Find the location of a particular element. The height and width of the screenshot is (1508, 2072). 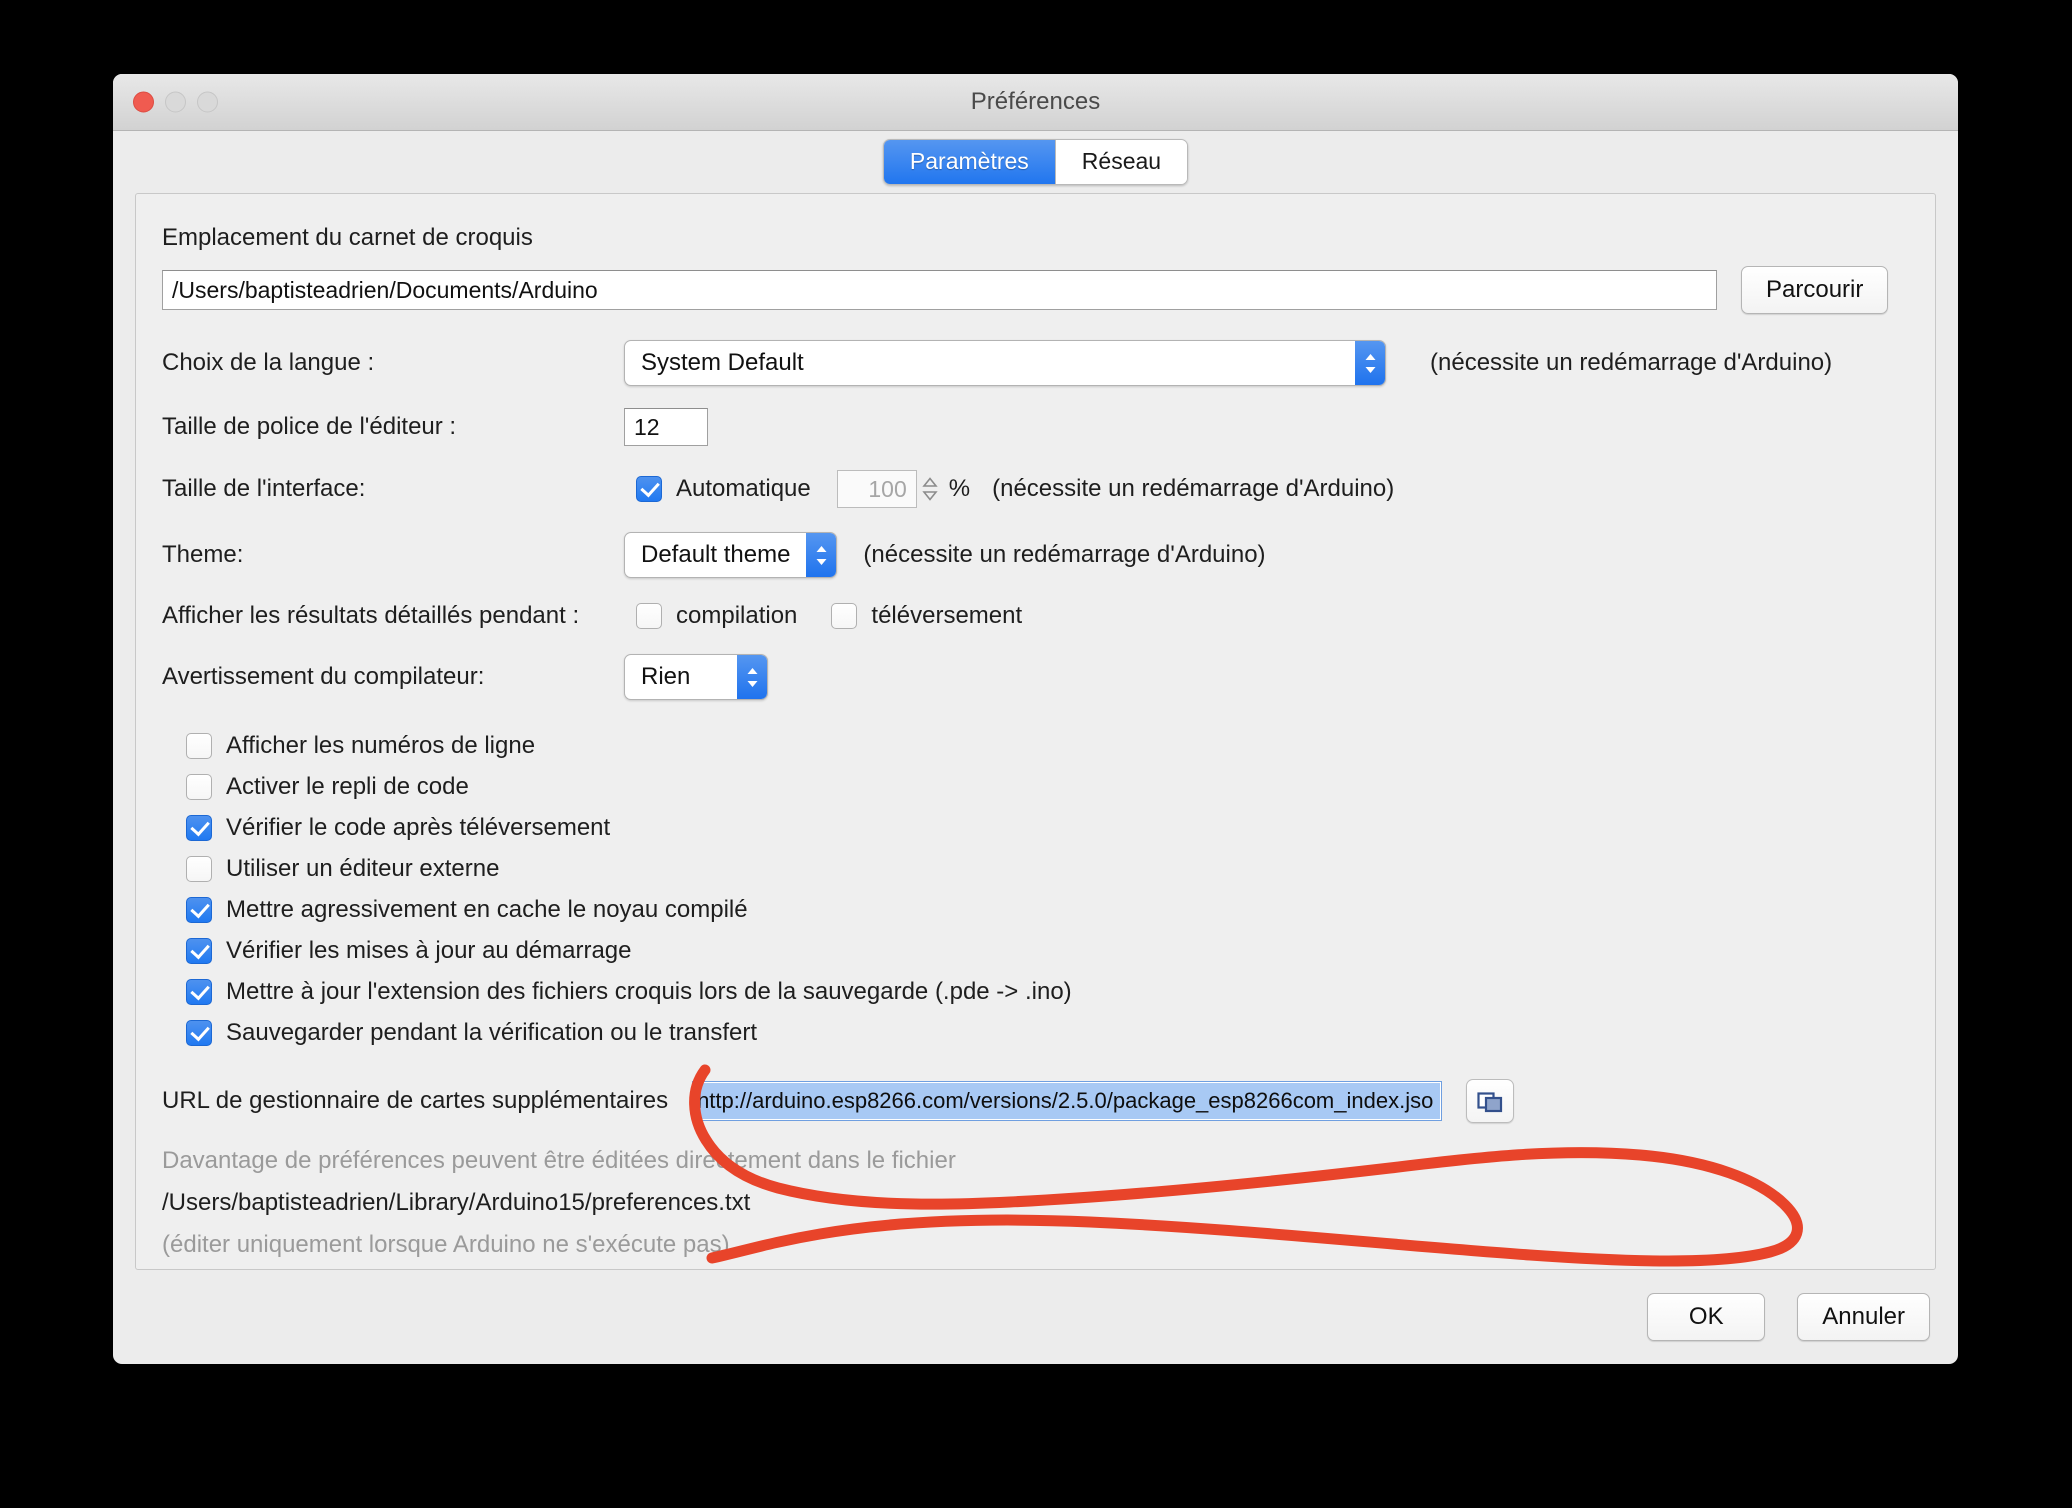

window-title: Préférences is located at coordinates (1035, 101).